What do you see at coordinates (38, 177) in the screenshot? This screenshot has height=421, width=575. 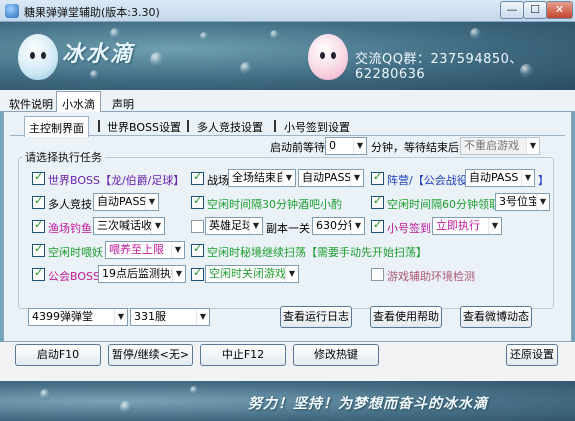 I see `world-boss-checkbox` at bounding box center [38, 177].